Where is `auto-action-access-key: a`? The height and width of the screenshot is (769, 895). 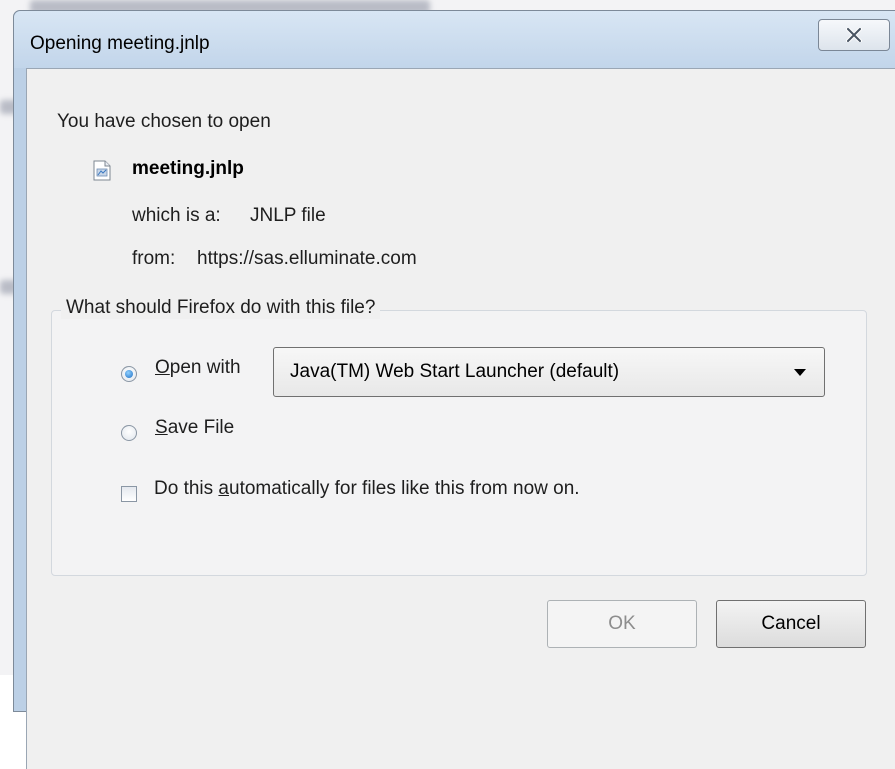 auto-action-access-key: a is located at coordinates (223, 488).